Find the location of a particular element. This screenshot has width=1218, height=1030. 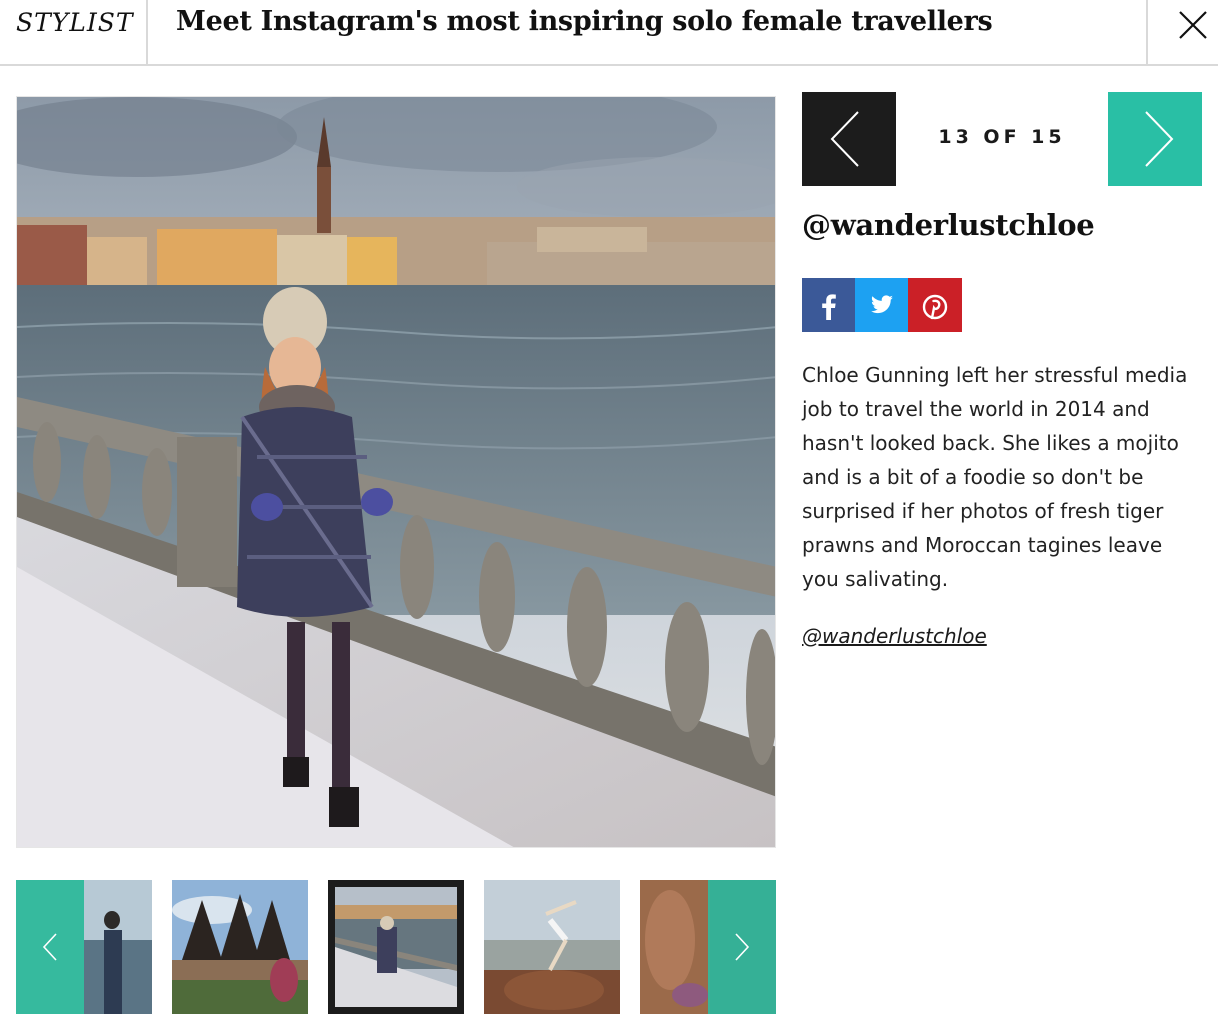

stylist-logo: STYLIST is located at coordinates (74, 32).